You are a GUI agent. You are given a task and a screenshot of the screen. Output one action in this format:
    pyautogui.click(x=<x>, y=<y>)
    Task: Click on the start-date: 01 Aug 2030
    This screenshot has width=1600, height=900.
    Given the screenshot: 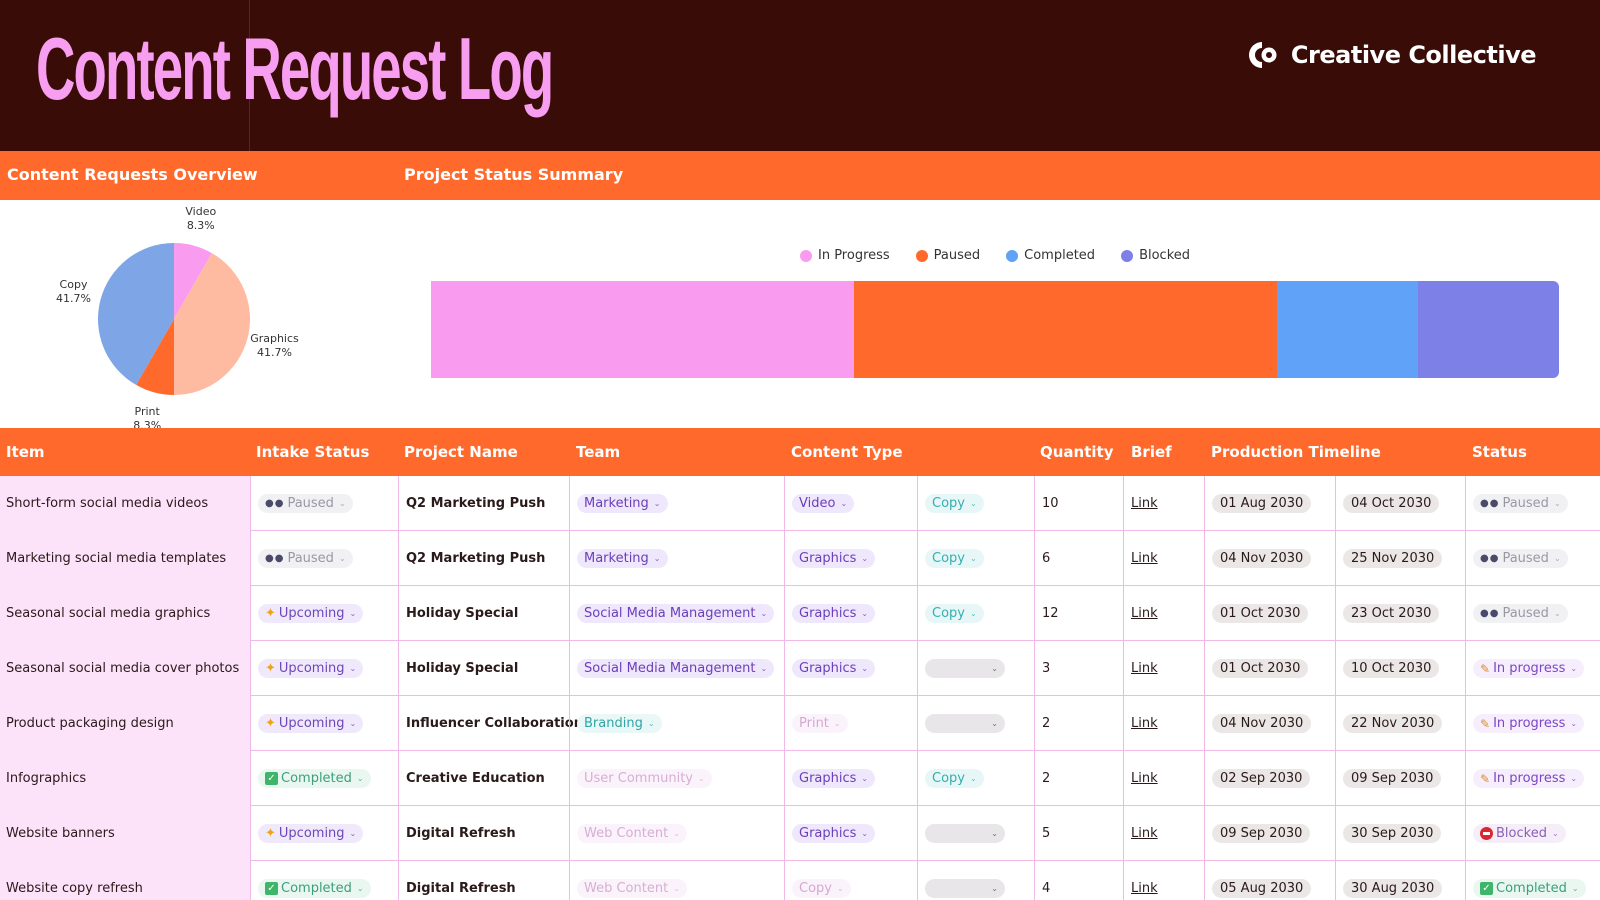 What is the action you would take?
    pyautogui.click(x=1262, y=503)
    